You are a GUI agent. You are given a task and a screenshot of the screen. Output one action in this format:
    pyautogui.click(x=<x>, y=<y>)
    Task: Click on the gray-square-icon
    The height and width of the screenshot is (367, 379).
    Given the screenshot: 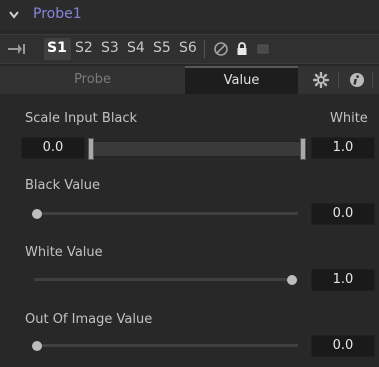 What is the action you would take?
    pyautogui.click(x=263, y=49)
    